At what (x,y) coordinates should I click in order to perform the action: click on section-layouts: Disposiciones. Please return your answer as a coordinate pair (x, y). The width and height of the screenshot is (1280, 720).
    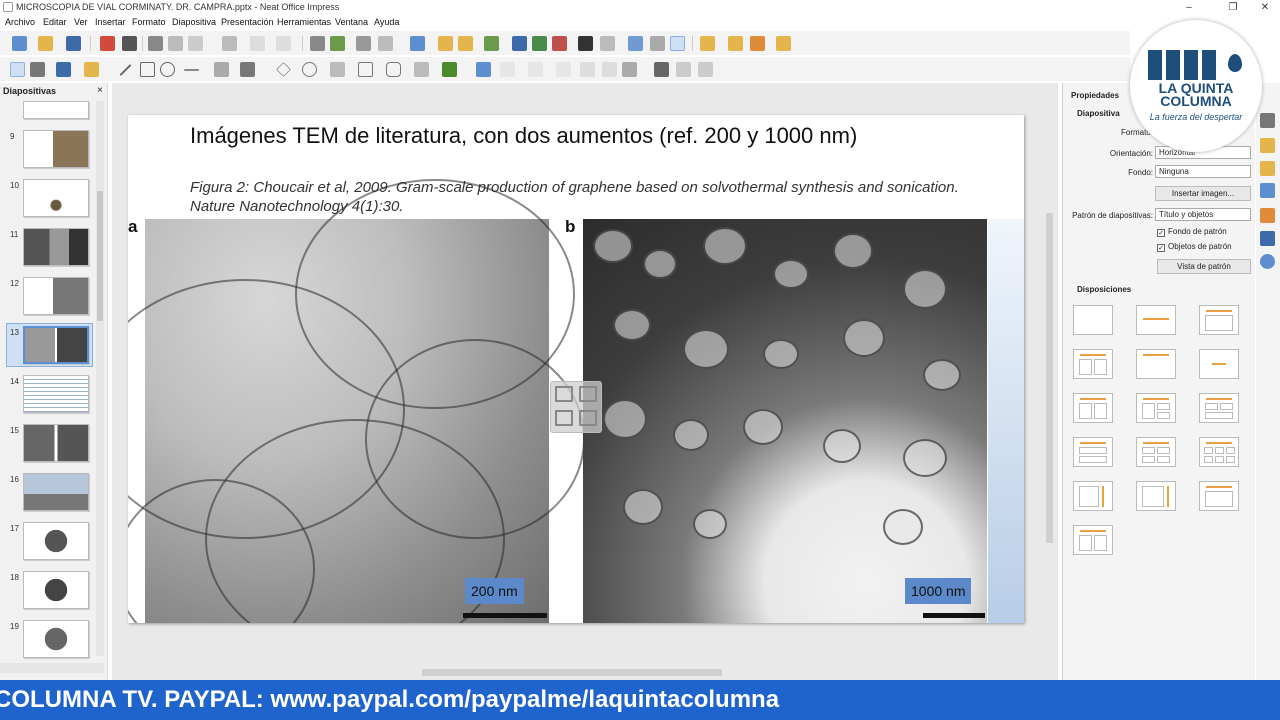
    Looking at the image, I should click on (1104, 289).